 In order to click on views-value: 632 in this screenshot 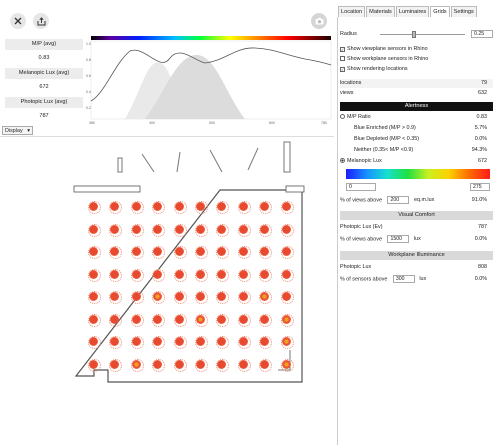, I will do `click(482, 93)`.